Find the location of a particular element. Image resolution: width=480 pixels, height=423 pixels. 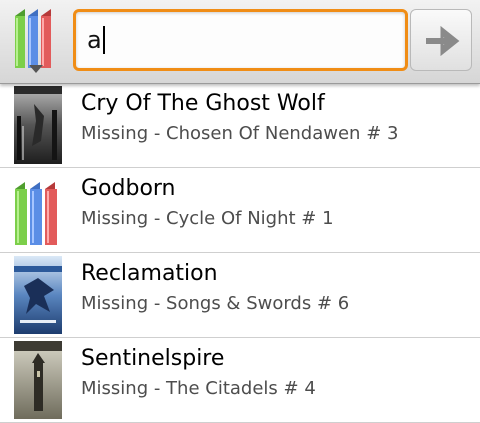

book-subtitle: Missing - Cycle Of Night # 1 is located at coordinates (207, 218).